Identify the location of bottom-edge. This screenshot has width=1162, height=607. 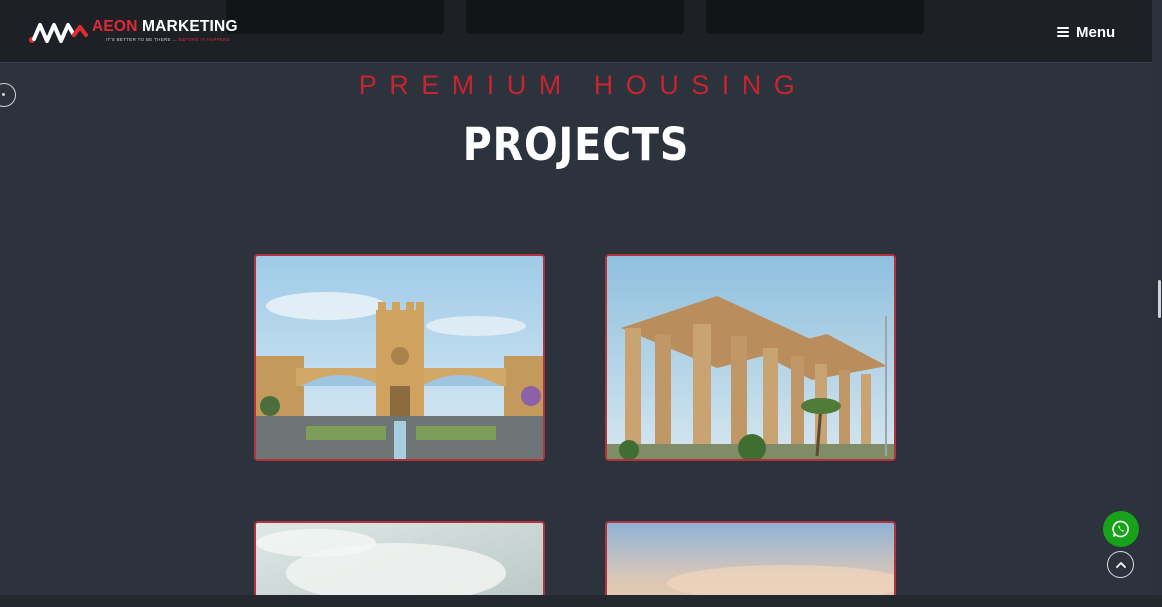
(581, 601).